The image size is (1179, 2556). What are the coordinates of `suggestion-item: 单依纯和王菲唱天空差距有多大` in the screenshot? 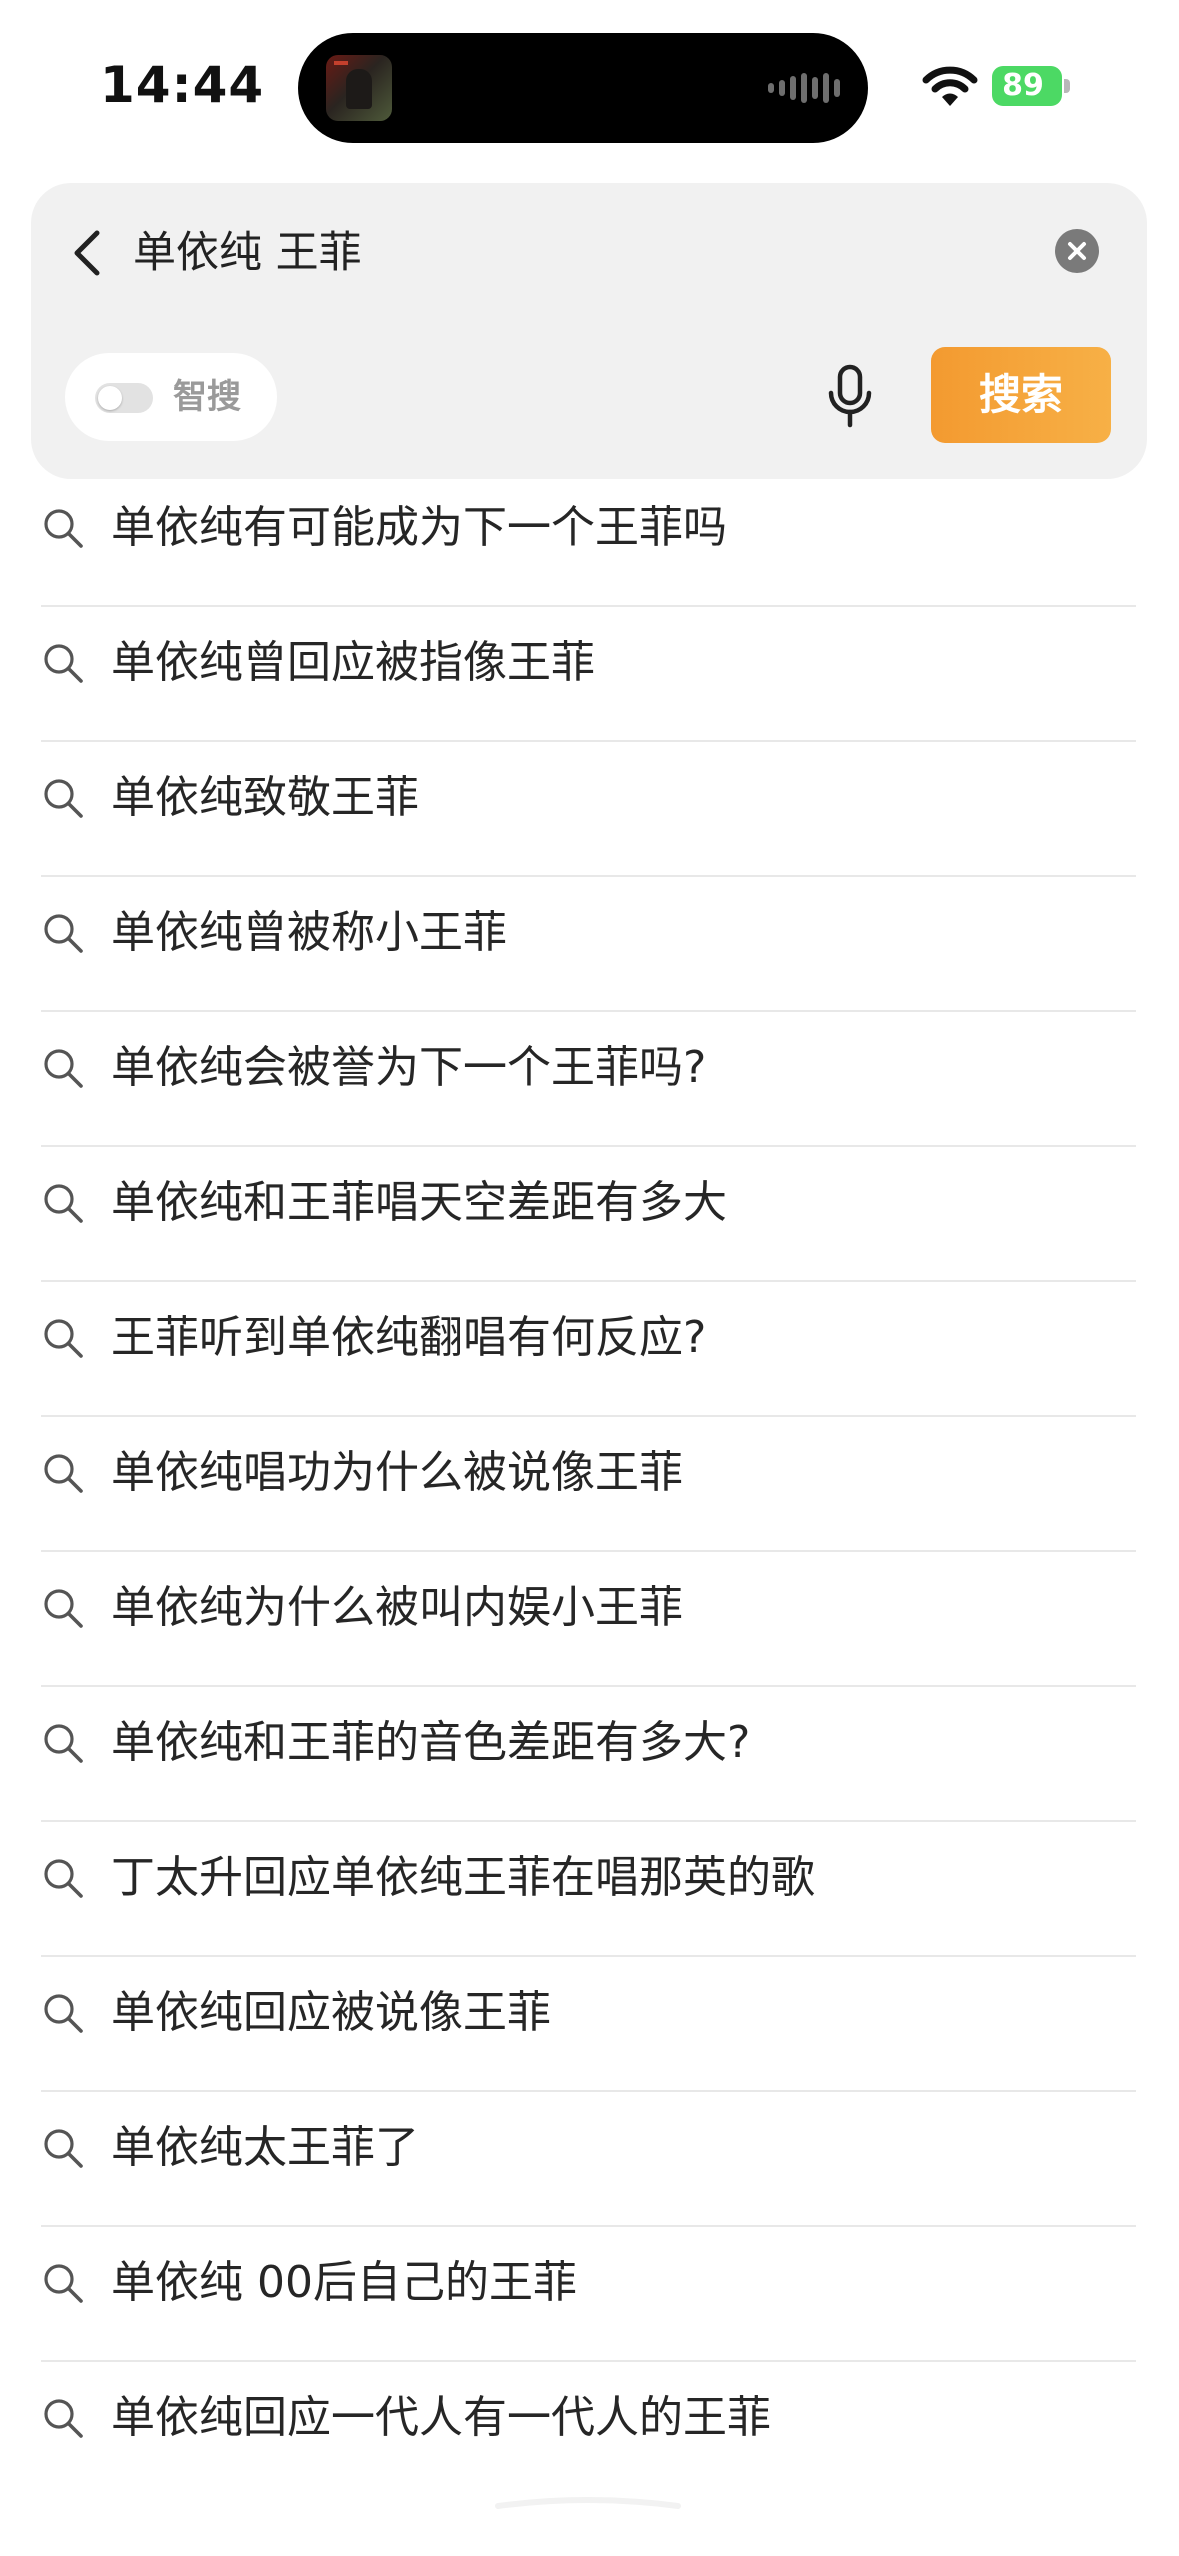 It's located at (588, 1214).